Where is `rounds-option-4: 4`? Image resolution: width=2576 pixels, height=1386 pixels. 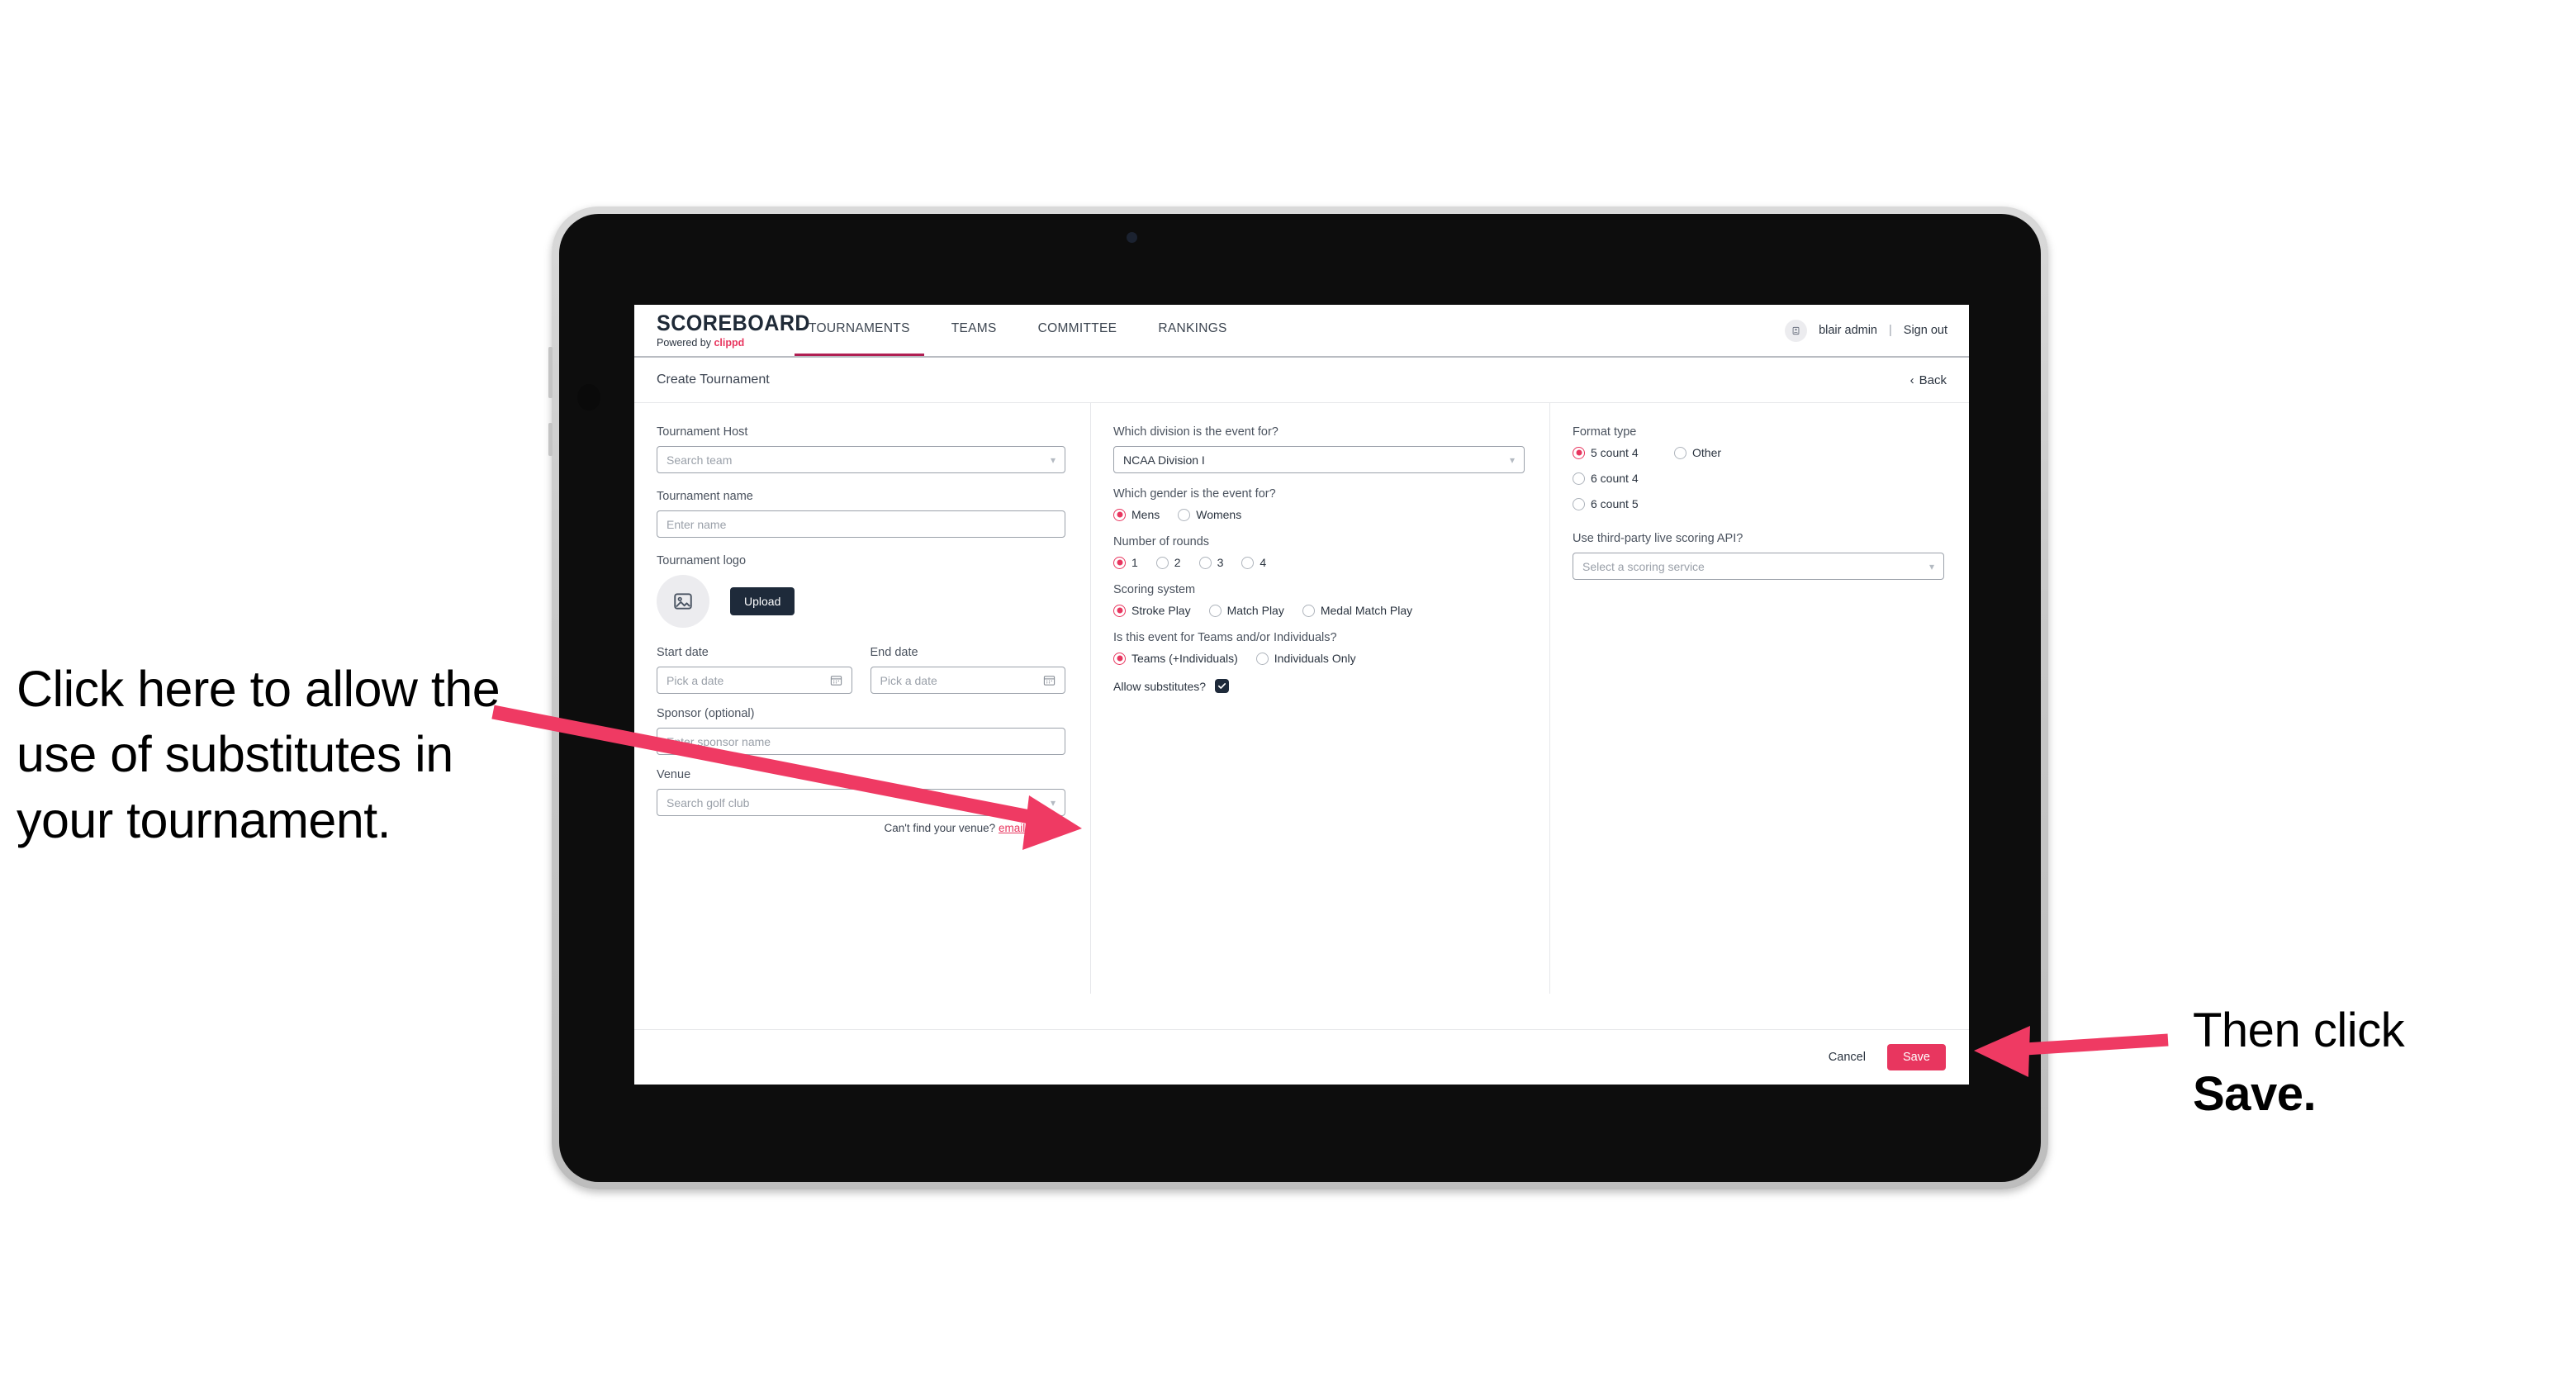 rounds-option-4: 4 is located at coordinates (1253, 562).